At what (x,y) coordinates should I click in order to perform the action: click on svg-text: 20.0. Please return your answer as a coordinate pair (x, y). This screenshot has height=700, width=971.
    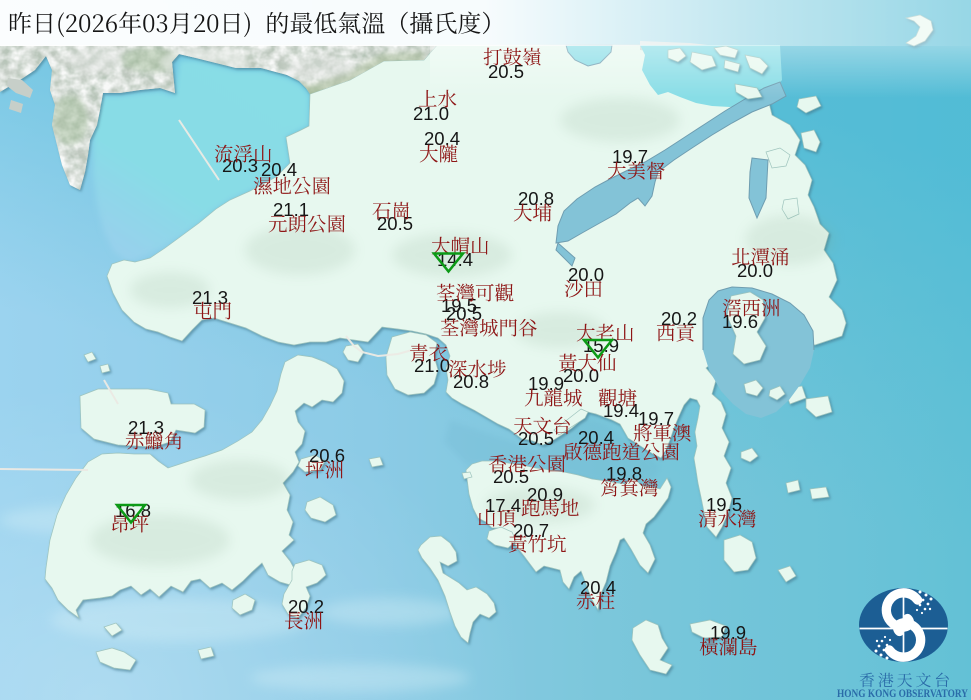
    Looking at the image, I should click on (581, 375).